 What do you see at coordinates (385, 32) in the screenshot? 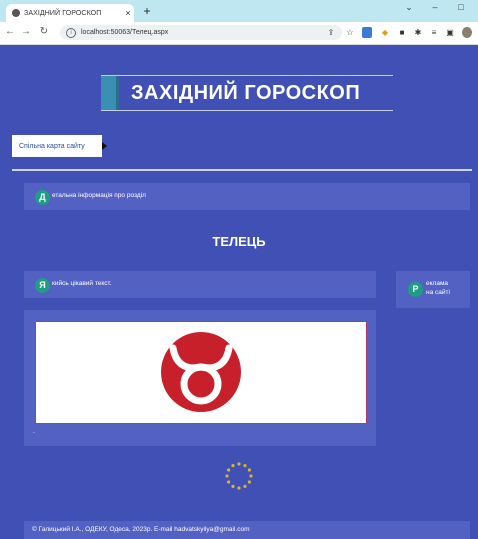
I see `extension-yellow-icon: ◆` at bounding box center [385, 32].